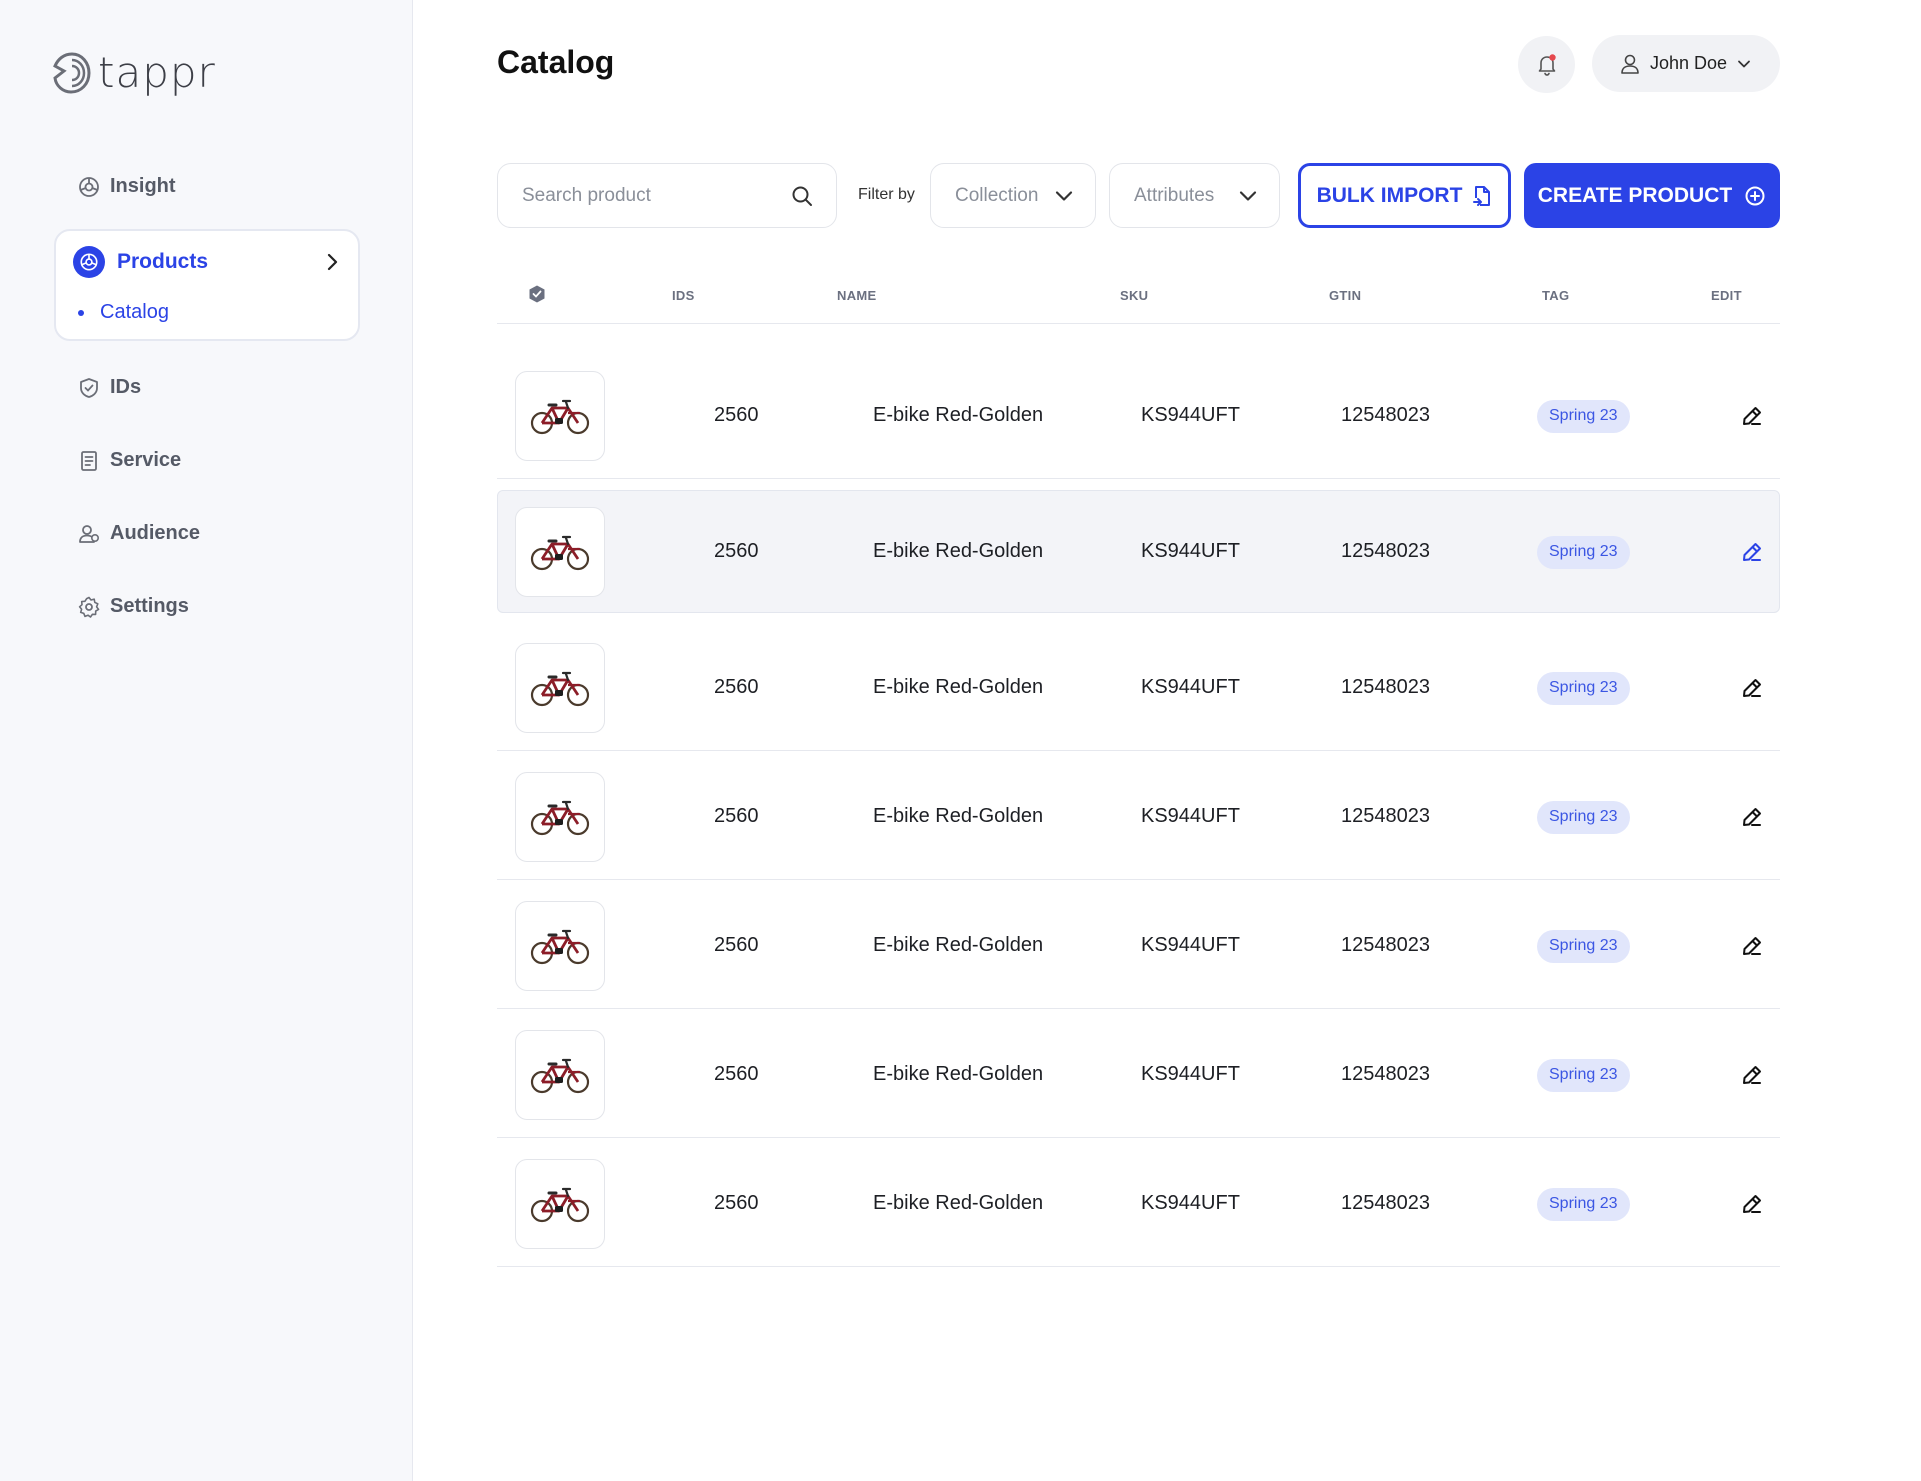 This screenshot has height=1481, width=1921. I want to click on notifications-button, so click(1546, 64).